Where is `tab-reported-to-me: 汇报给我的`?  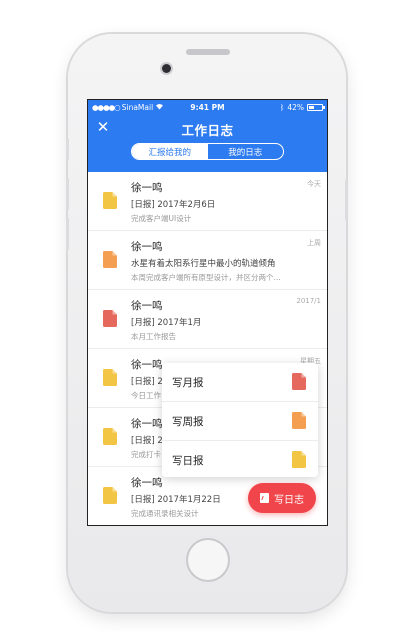
tab-reported-to-me: 汇报给我的 is located at coordinates (170, 151).